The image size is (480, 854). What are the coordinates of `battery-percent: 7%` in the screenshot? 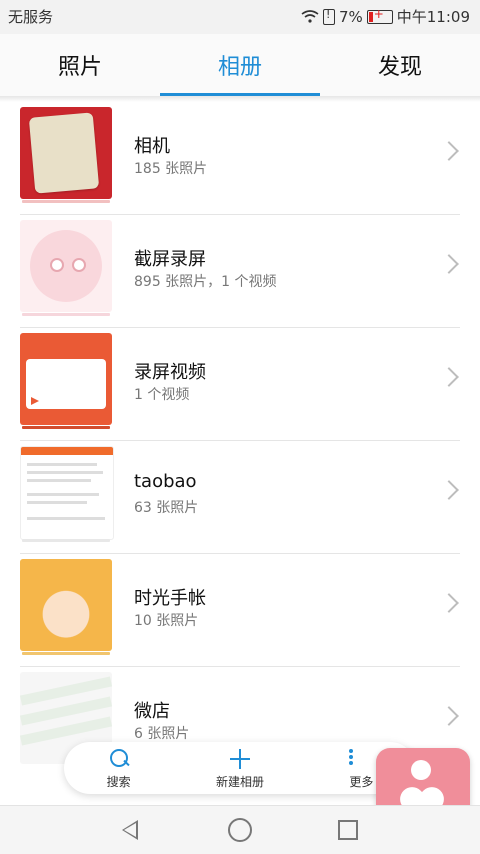 It's located at (350, 16).